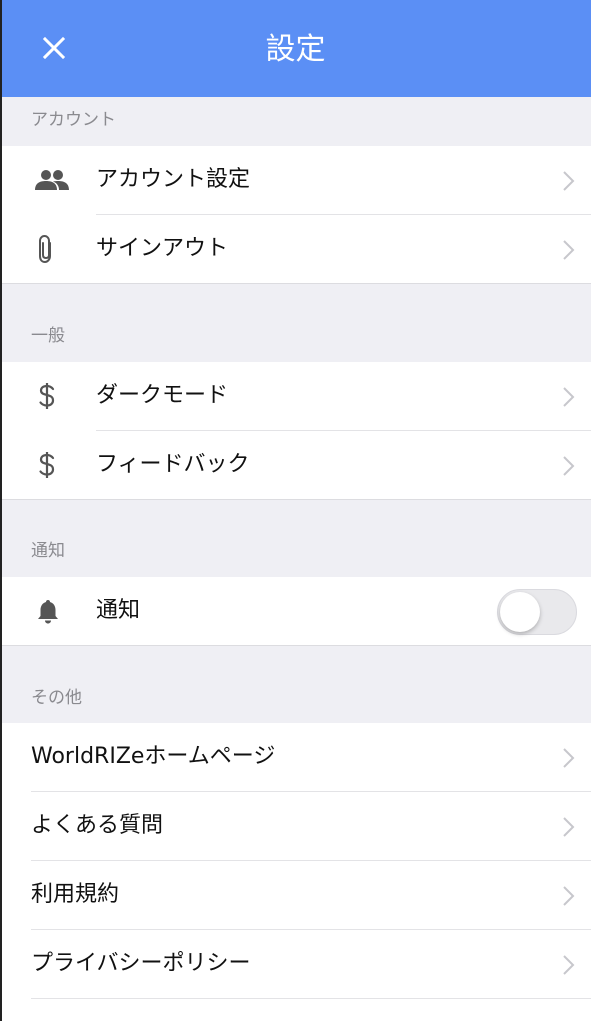 Image resolution: width=591 pixels, height=1025 pixels. What do you see at coordinates (295, 465) in the screenshot?
I see `row-feedback: フィードバック` at bounding box center [295, 465].